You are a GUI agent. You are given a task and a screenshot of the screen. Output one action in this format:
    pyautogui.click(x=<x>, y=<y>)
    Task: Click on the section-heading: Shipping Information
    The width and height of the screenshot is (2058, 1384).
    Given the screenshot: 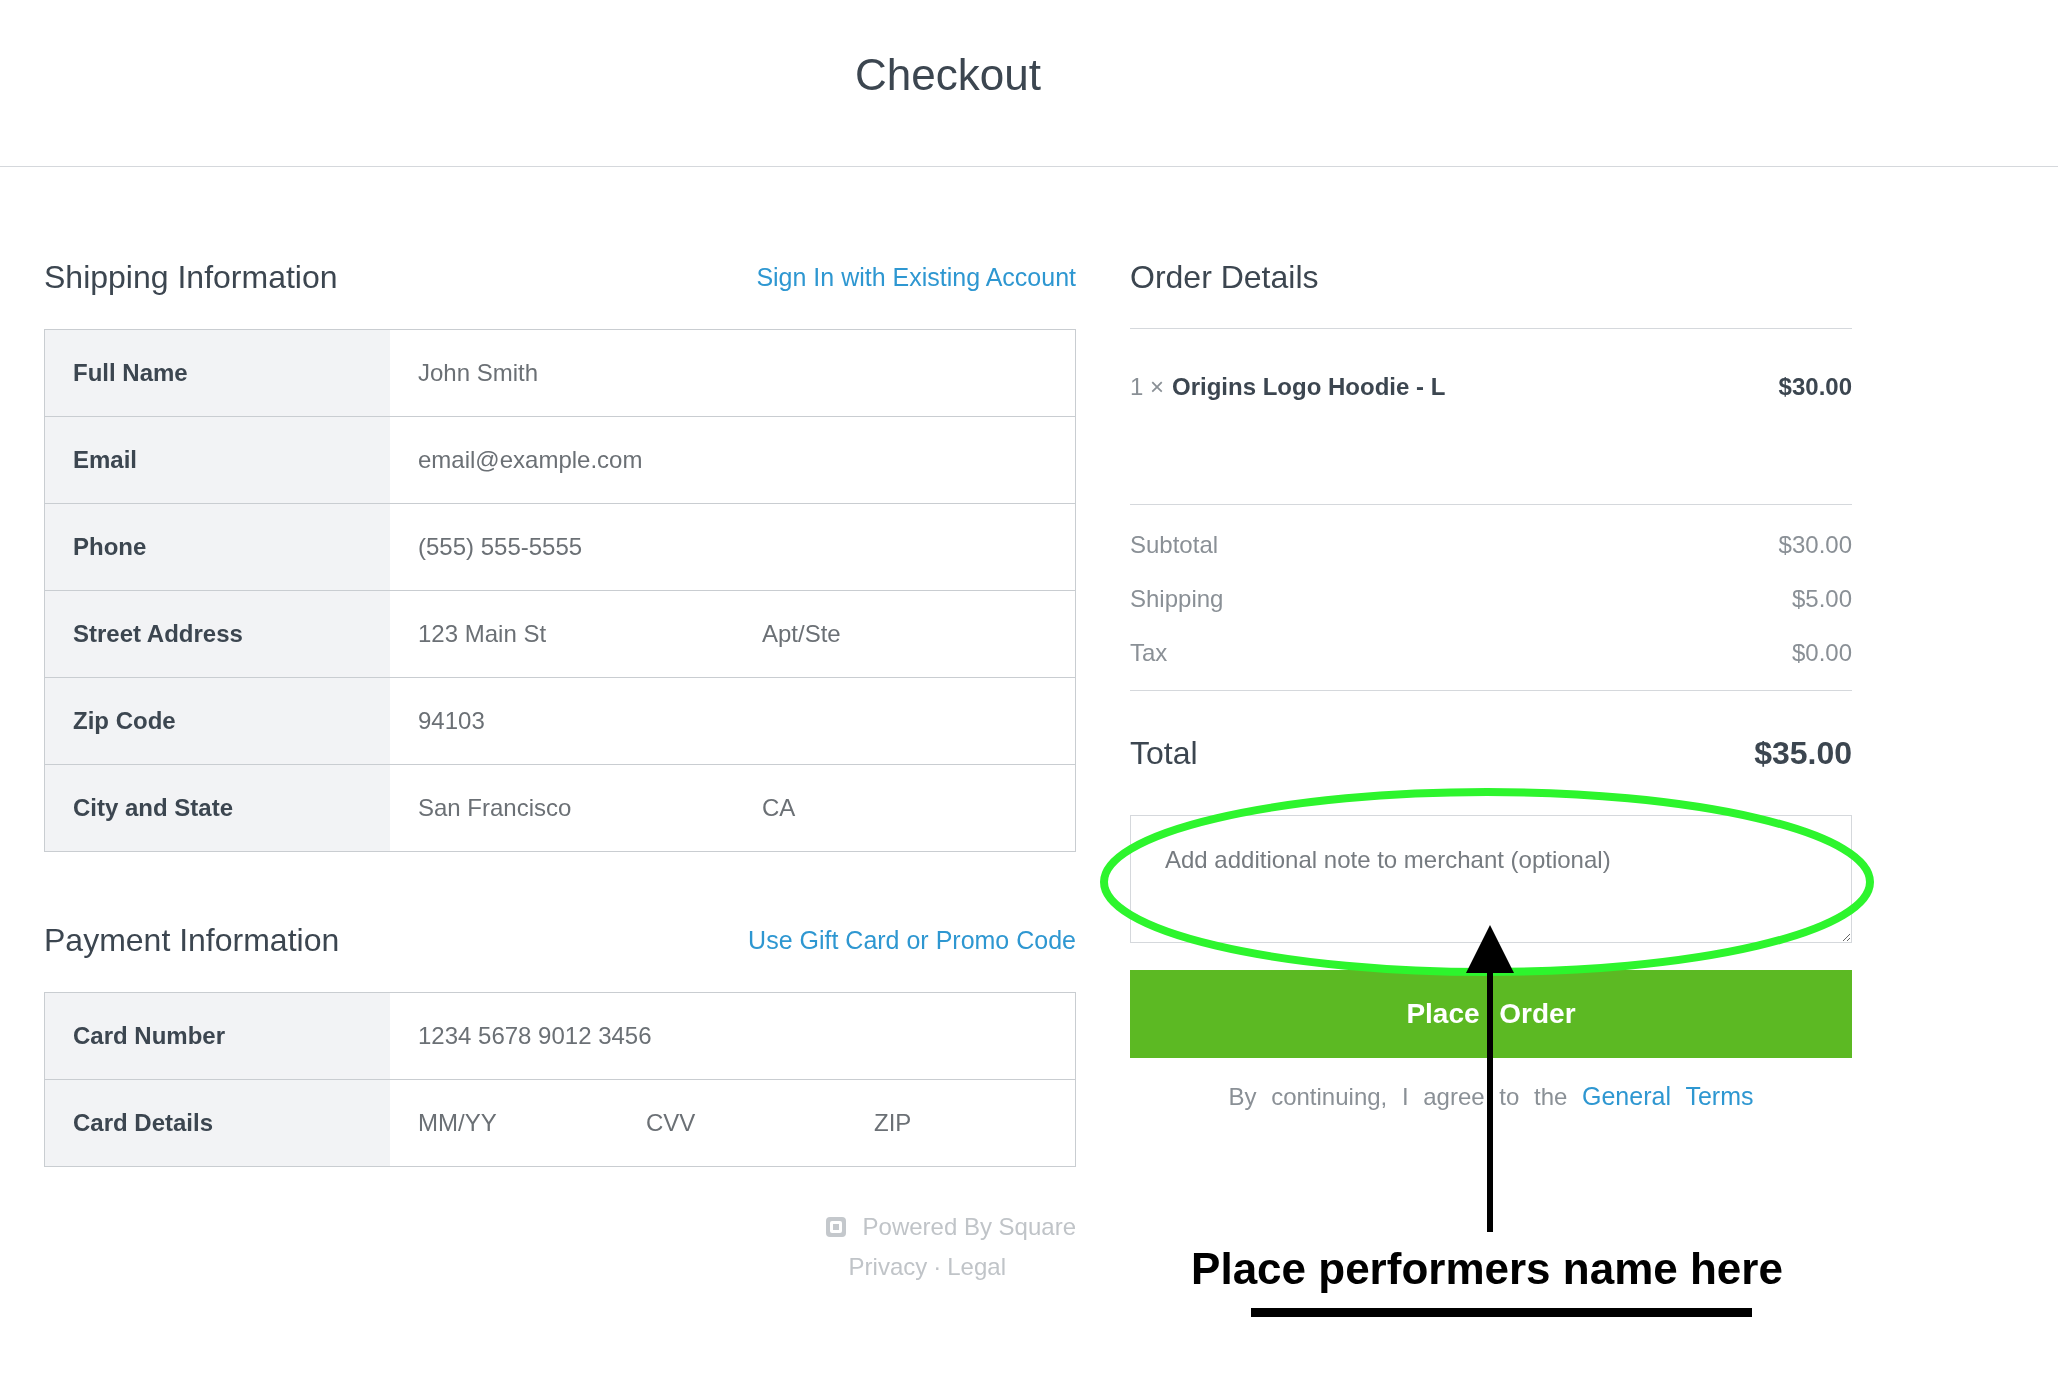 What is the action you would take?
    pyautogui.click(x=191, y=277)
    